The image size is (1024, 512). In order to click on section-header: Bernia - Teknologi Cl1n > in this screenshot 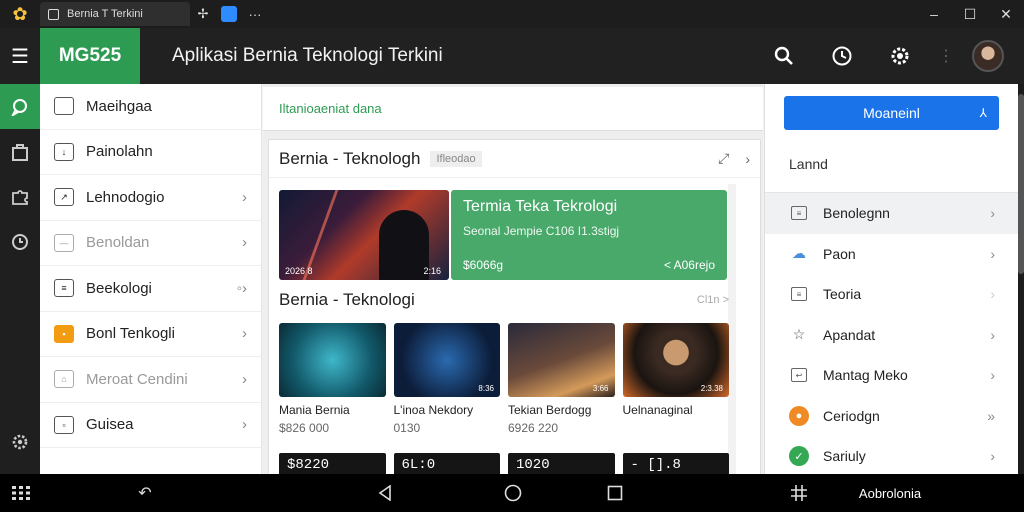, I will do `click(504, 300)`.